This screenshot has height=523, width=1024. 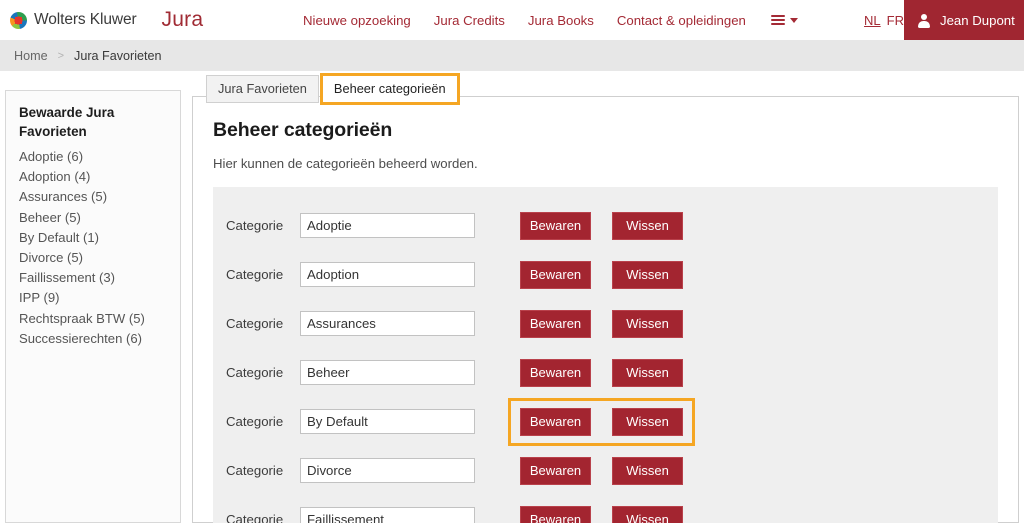 I want to click on nav-item-jura-books: Jura Books, so click(x=561, y=20).